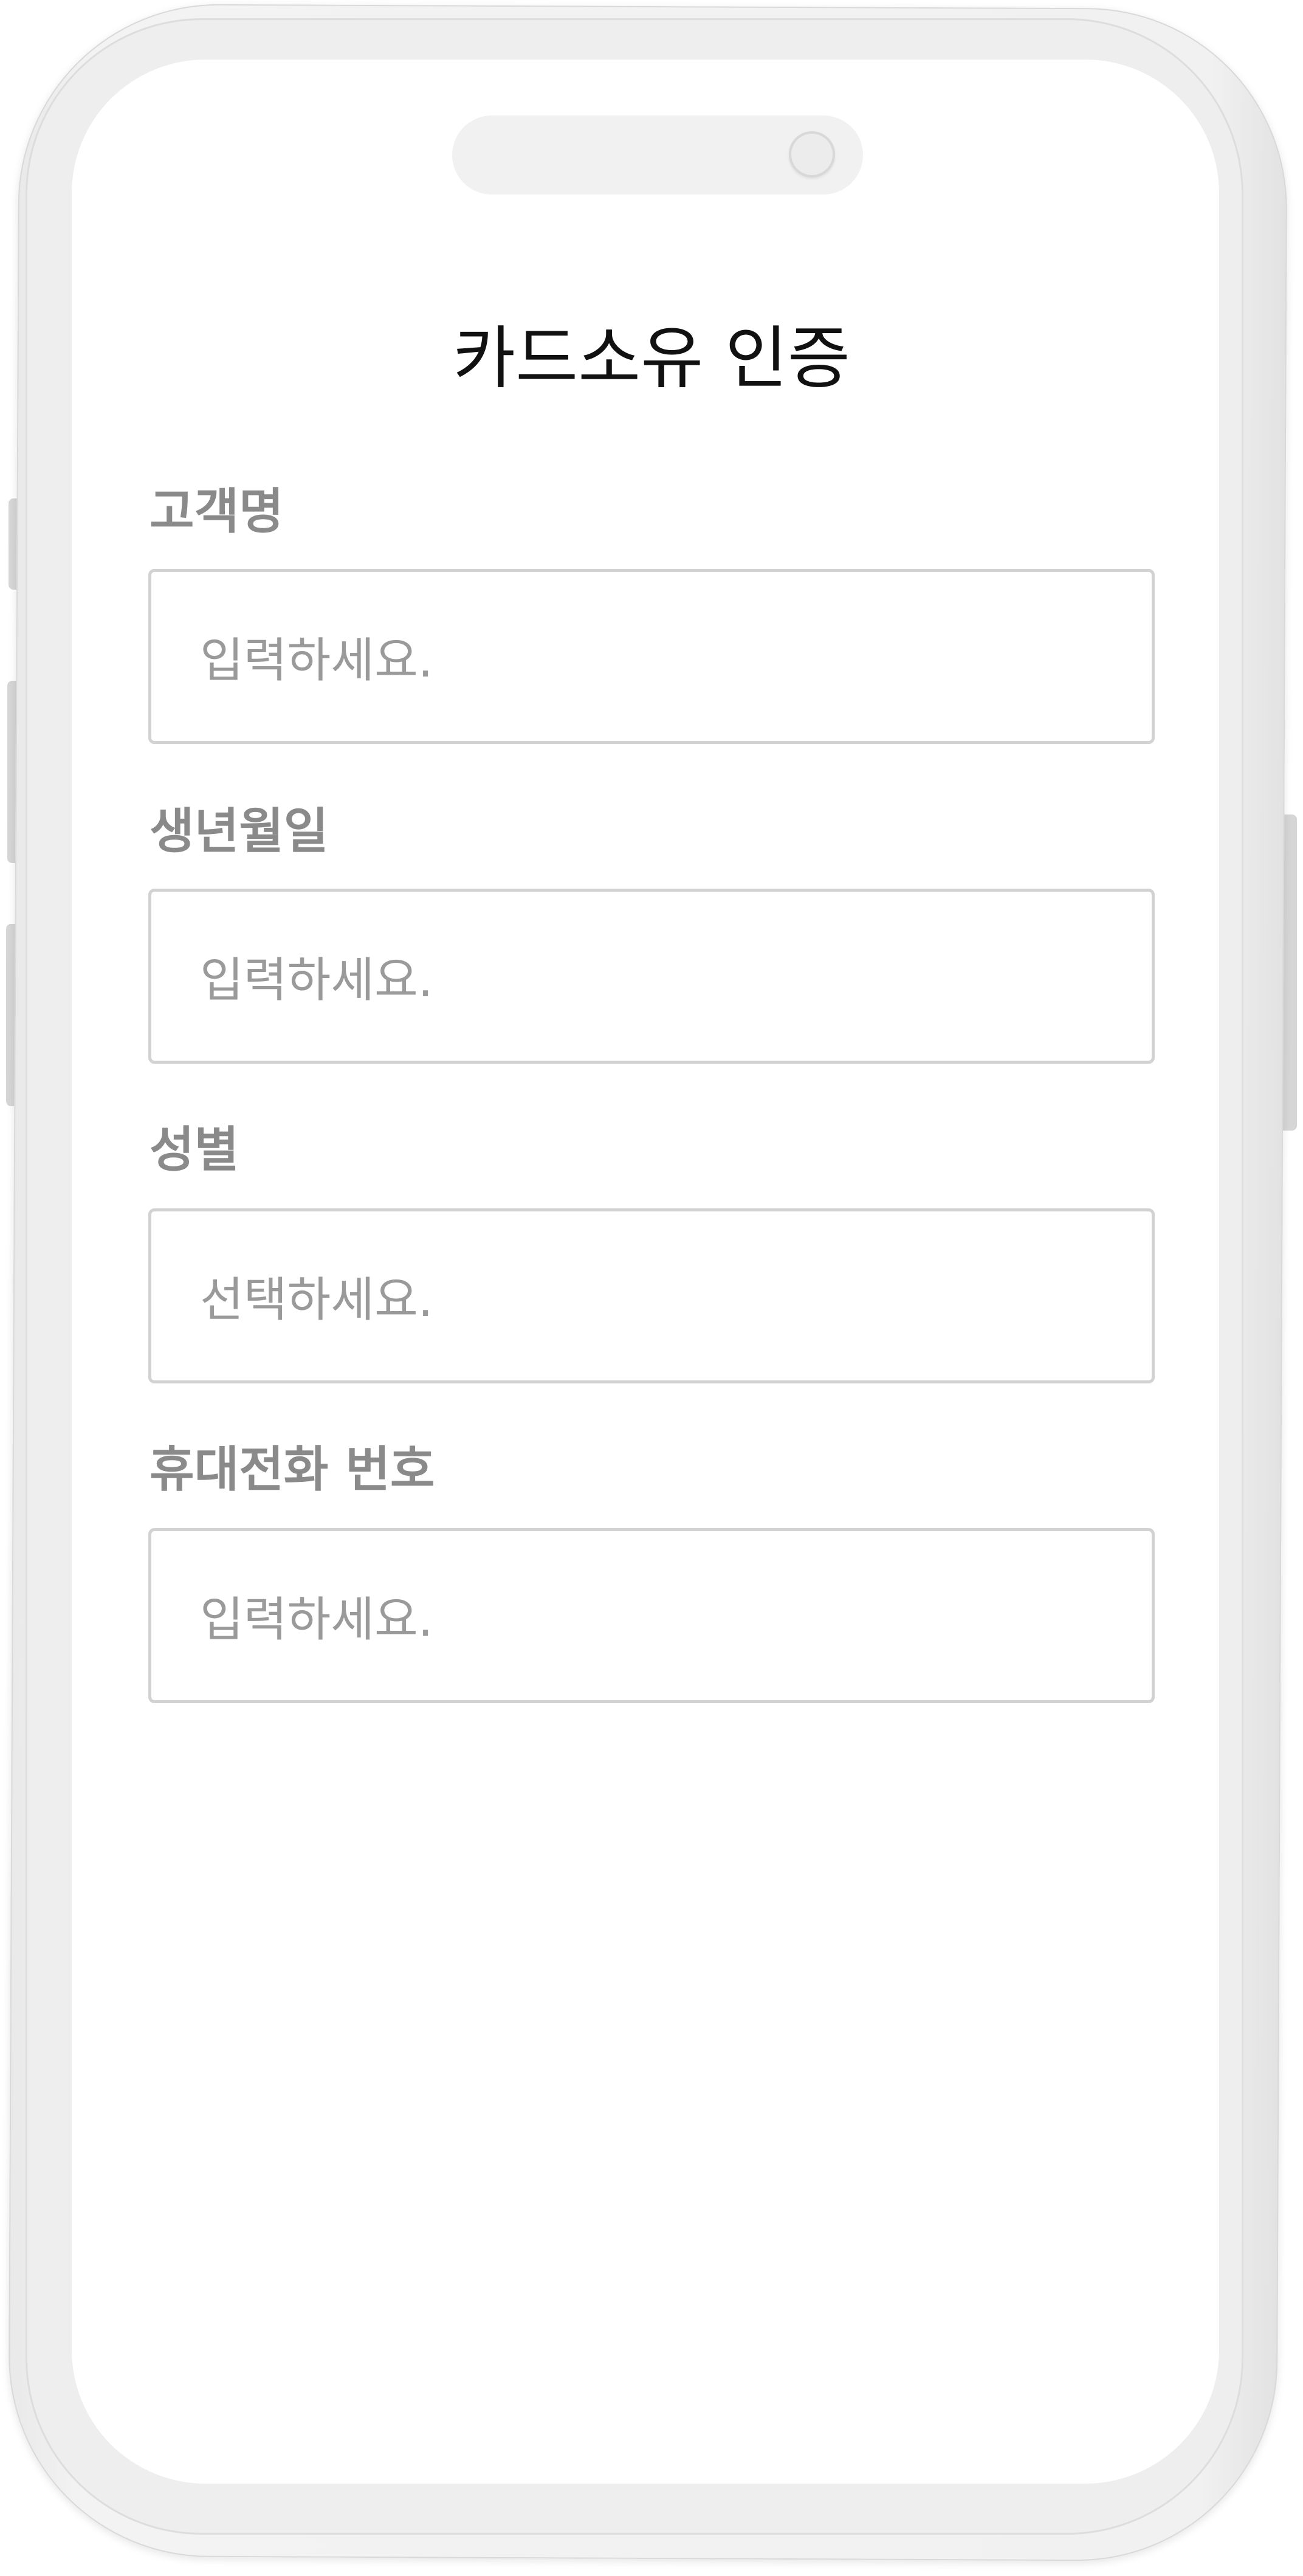 Image resolution: width=1303 pixels, height=2576 pixels. What do you see at coordinates (292, 1470) in the screenshot?
I see `phone-number-label: 휴대전화 번호` at bounding box center [292, 1470].